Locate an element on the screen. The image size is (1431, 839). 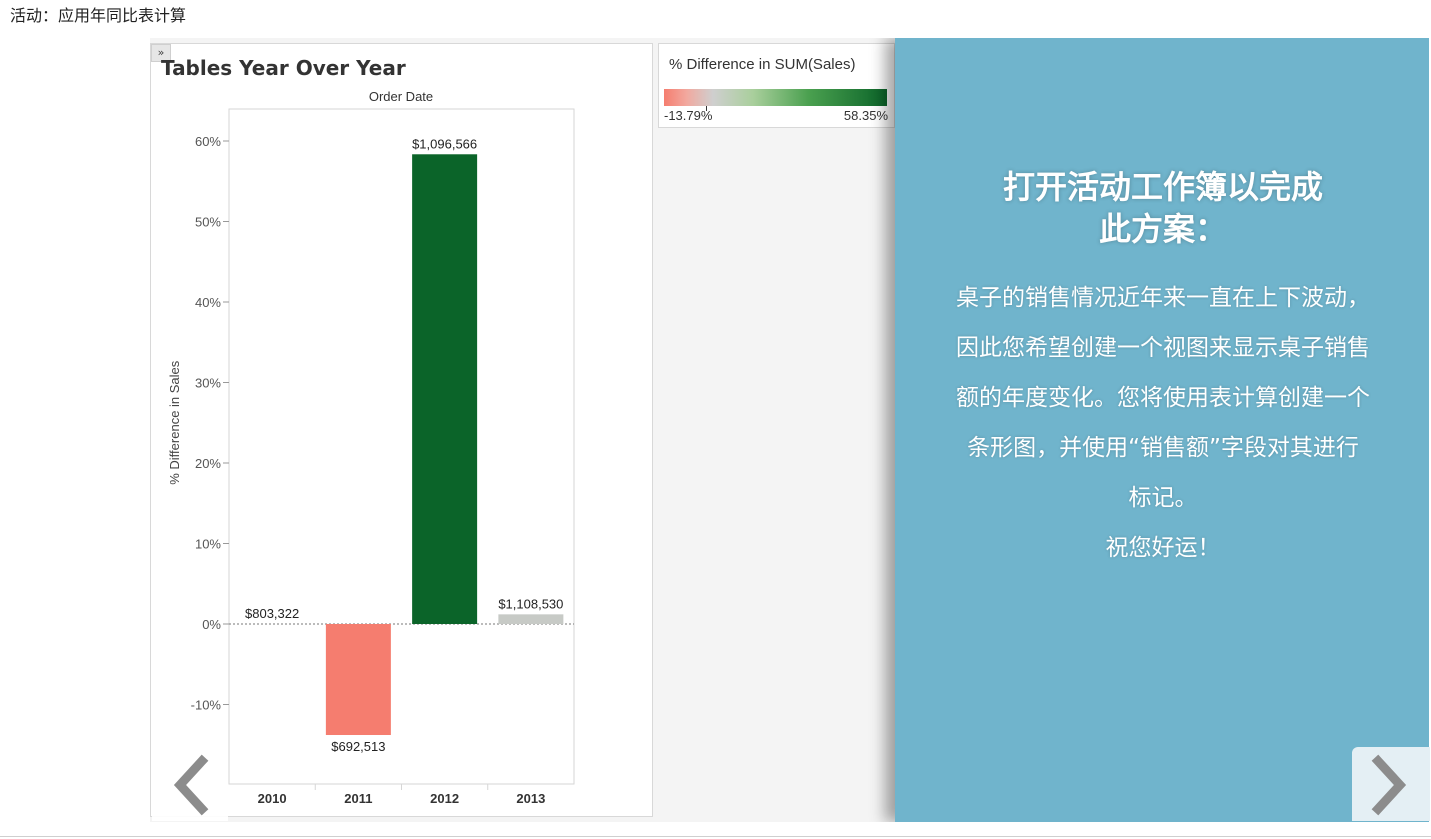
next-button is located at coordinates (1391, 784).